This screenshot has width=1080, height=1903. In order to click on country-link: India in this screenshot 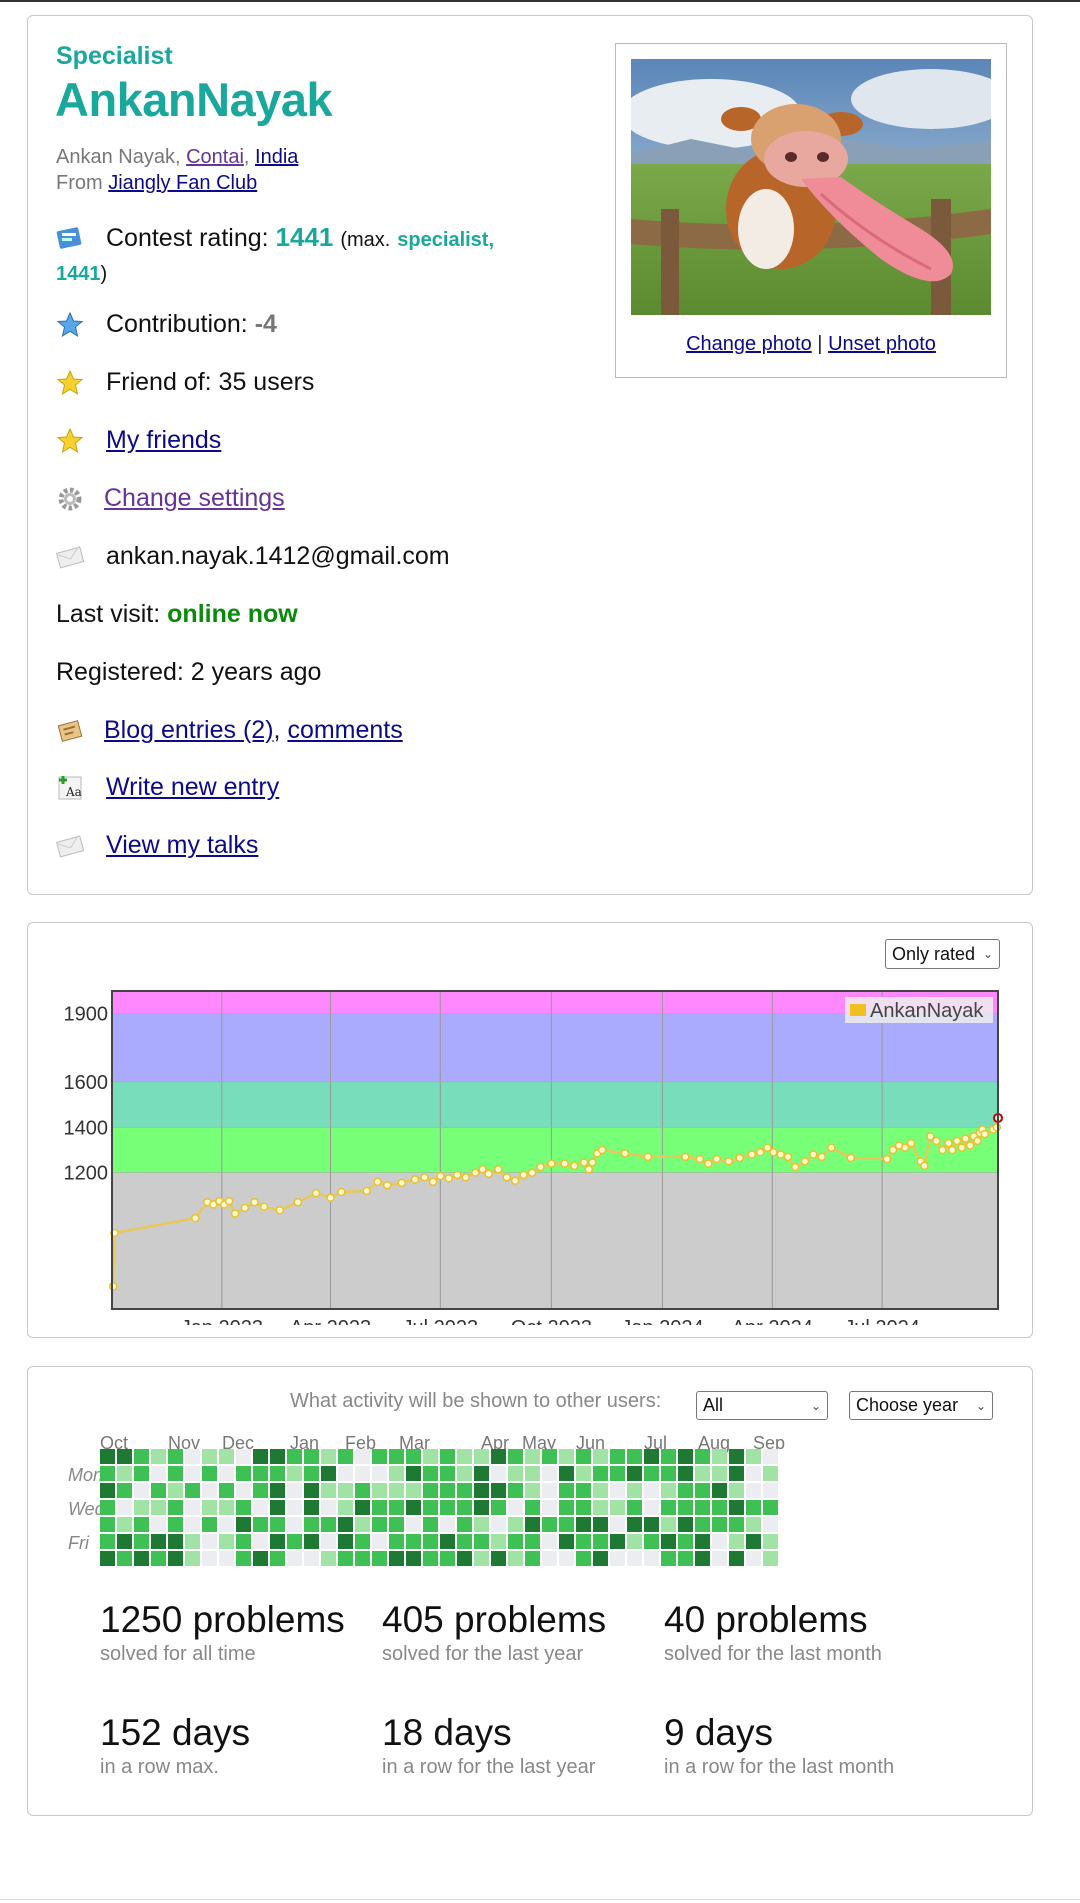, I will do `click(276, 157)`.